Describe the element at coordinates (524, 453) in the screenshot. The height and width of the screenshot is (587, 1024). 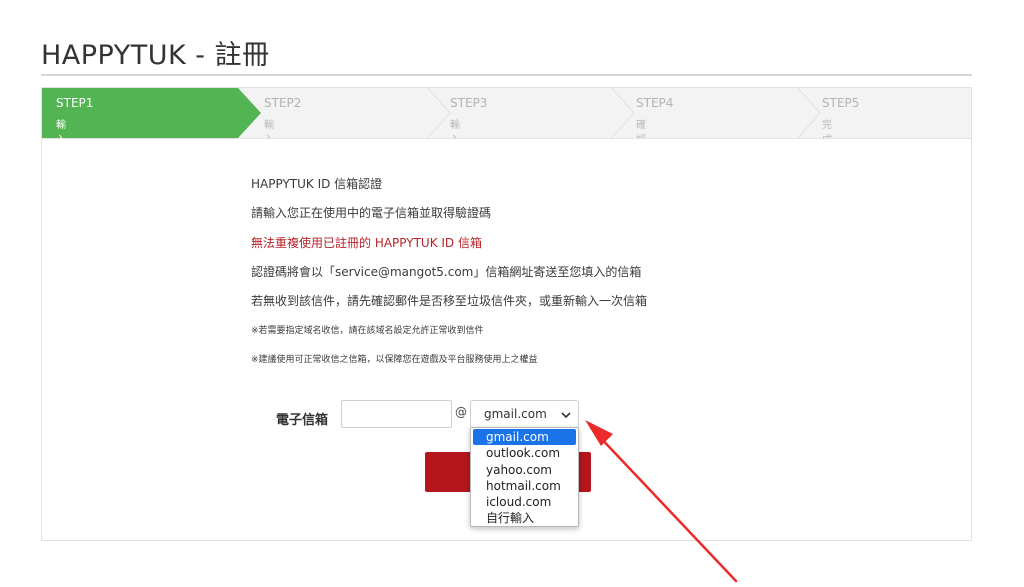
I see `domain-option: outlook.com` at that location.